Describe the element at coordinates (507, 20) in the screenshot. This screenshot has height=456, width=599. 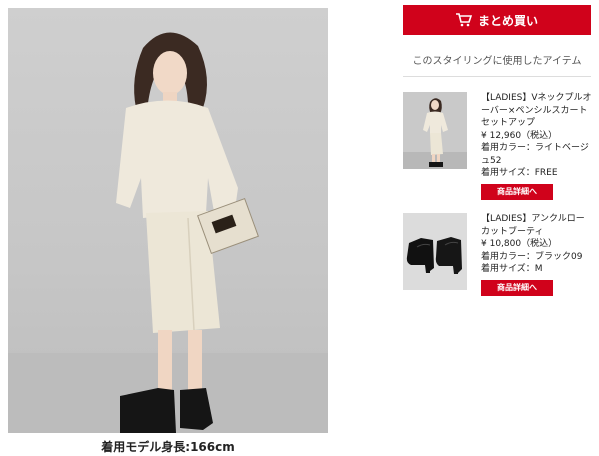
I see `buy-together-label: まとめ買い` at that location.